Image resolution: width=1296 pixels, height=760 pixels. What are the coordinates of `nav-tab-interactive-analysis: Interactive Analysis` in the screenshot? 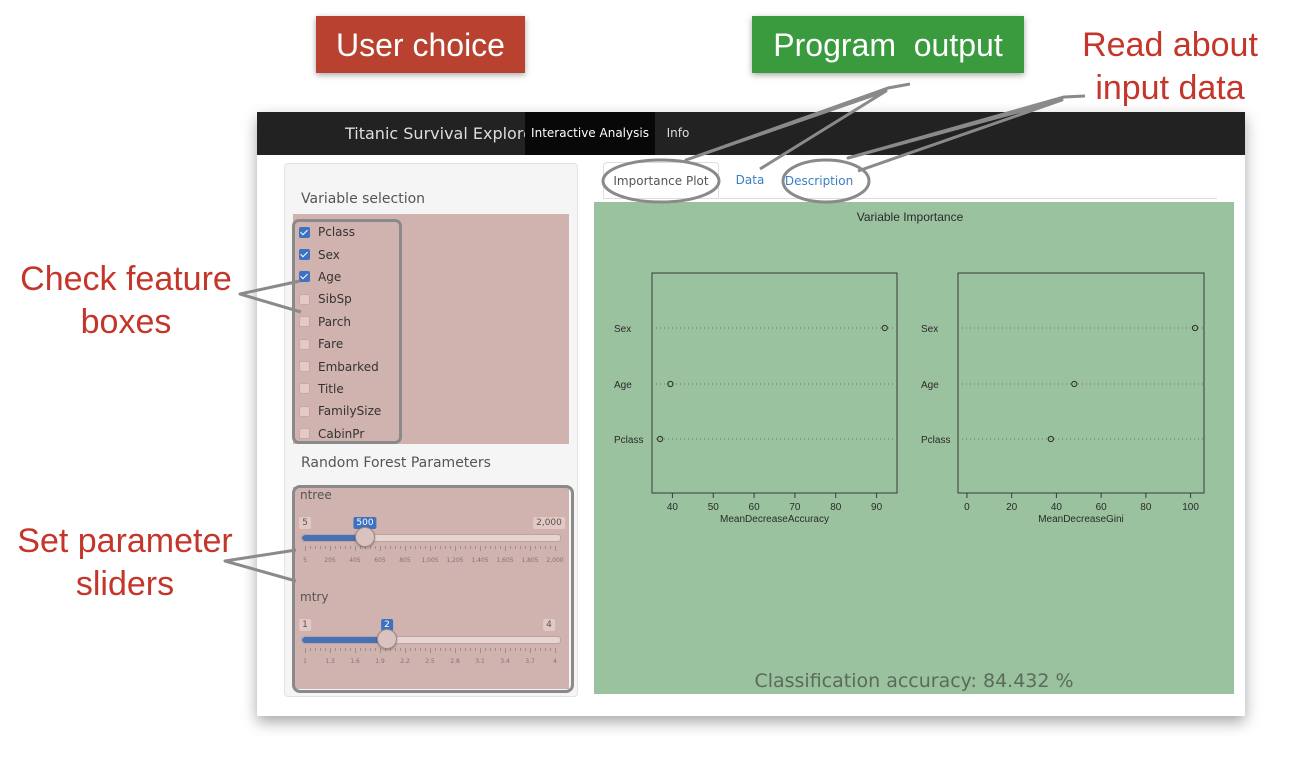 It's located at (590, 133).